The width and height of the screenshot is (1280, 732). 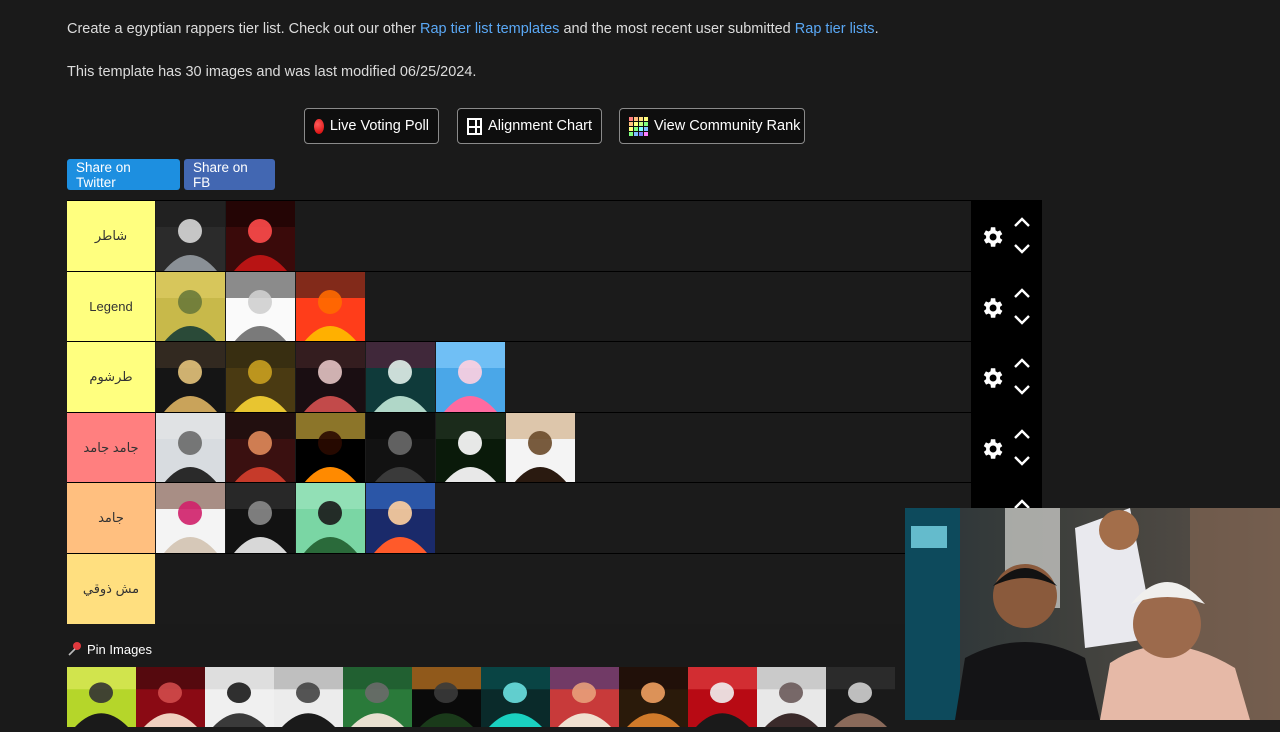 What do you see at coordinates (835, 29) in the screenshot?
I see `rap-tier-lists-link: Rap tier lists` at bounding box center [835, 29].